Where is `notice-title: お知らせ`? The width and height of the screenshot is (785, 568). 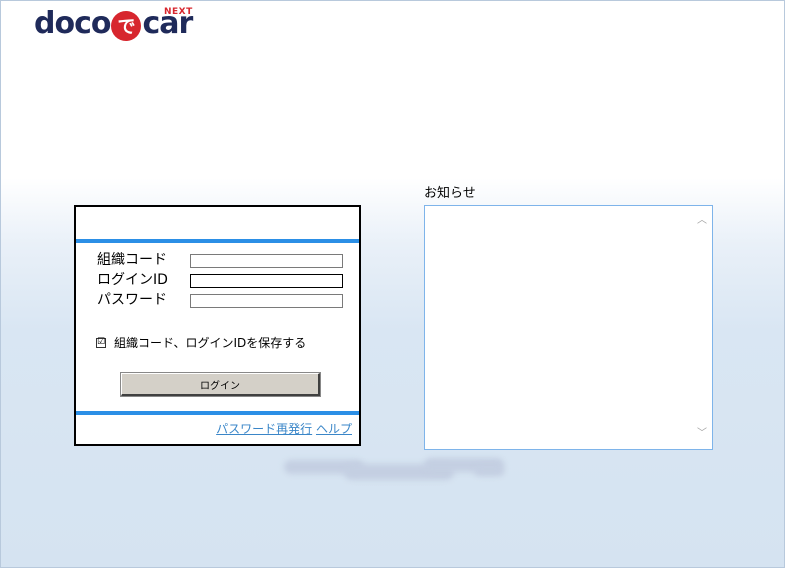 notice-title: お知らせ is located at coordinates (450, 193).